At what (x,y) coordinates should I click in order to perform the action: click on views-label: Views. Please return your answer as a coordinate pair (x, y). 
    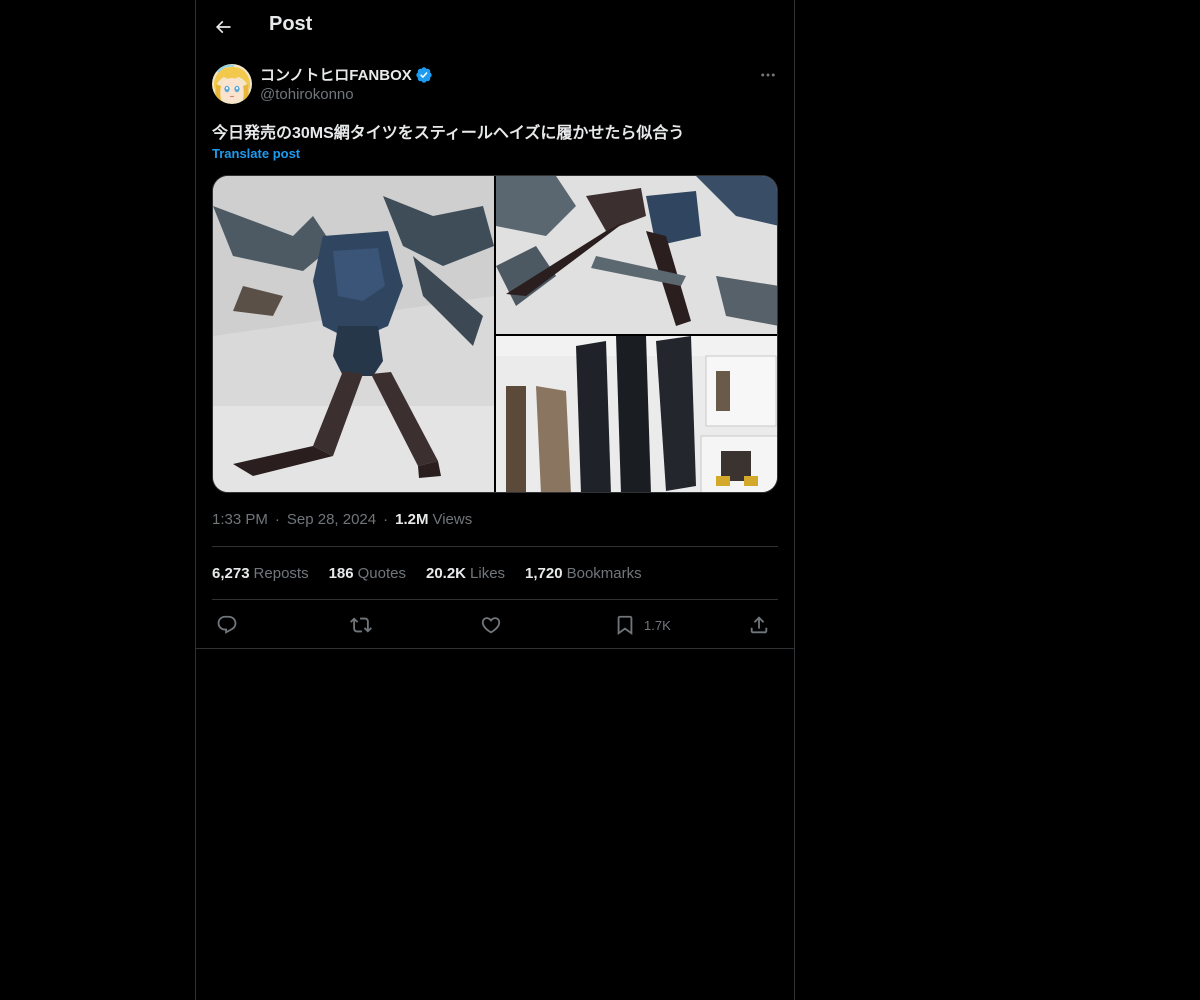
    Looking at the image, I should click on (452, 519).